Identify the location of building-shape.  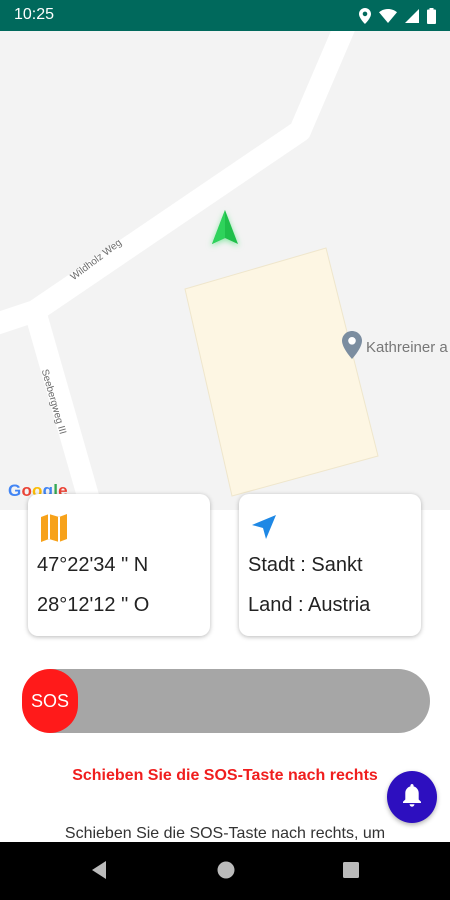
(281, 372).